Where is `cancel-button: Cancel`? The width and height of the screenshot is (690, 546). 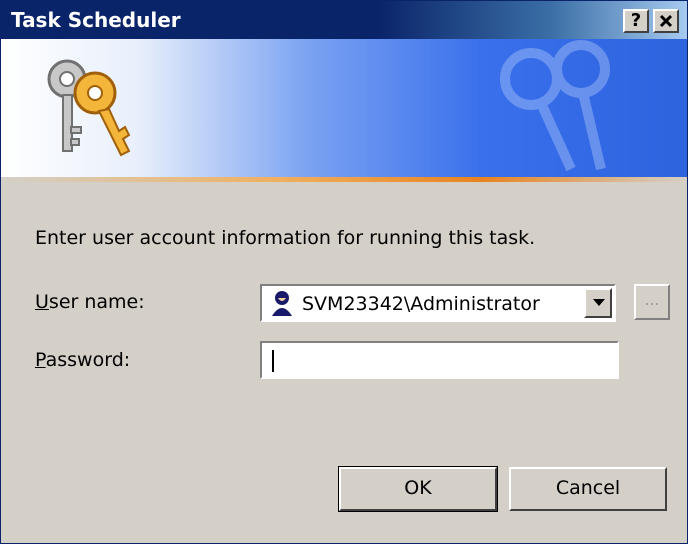
cancel-button: Cancel is located at coordinates (588, 489).